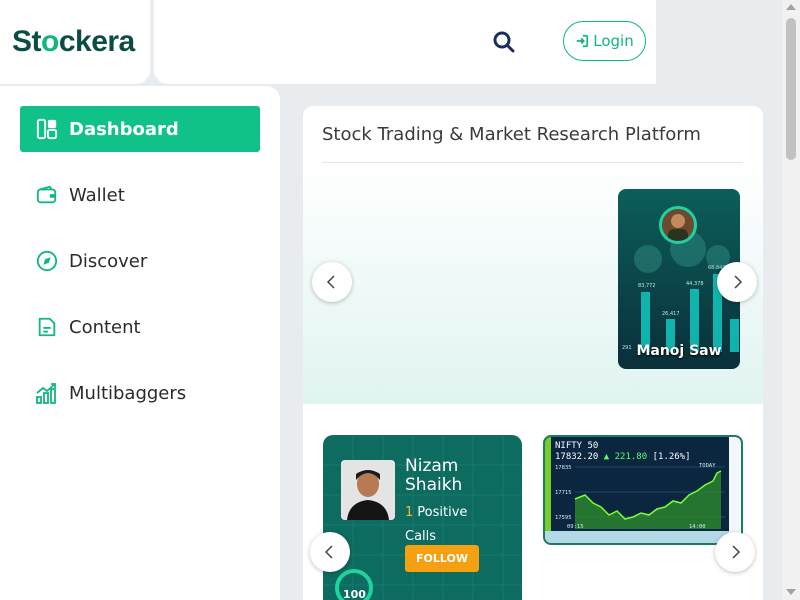 Image resolution: width=800 pixels, height=600 pixels. I want to click on sidebar-item-content: Content, so click(140, 327).